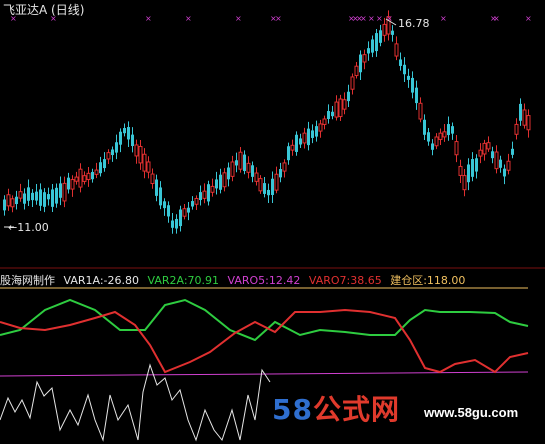 The width and height of the screenshot is (545, 444). What do you see at coordinates (28, 227) in the screenshot?
I see `low-price-label: ←11.00` at bounding box center [28, 227].